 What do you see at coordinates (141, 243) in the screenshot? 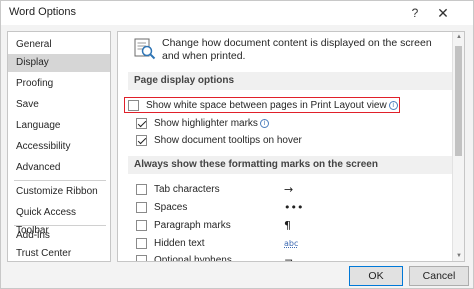
I see `checkbox-hidden-text` at bounding box center [141, 243].